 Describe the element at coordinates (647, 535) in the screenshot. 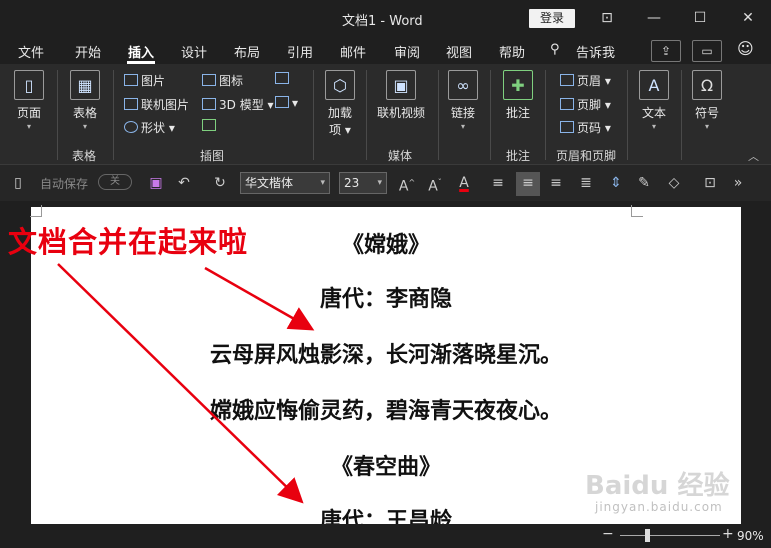

I see `zoom-slider-thumb` at that location.